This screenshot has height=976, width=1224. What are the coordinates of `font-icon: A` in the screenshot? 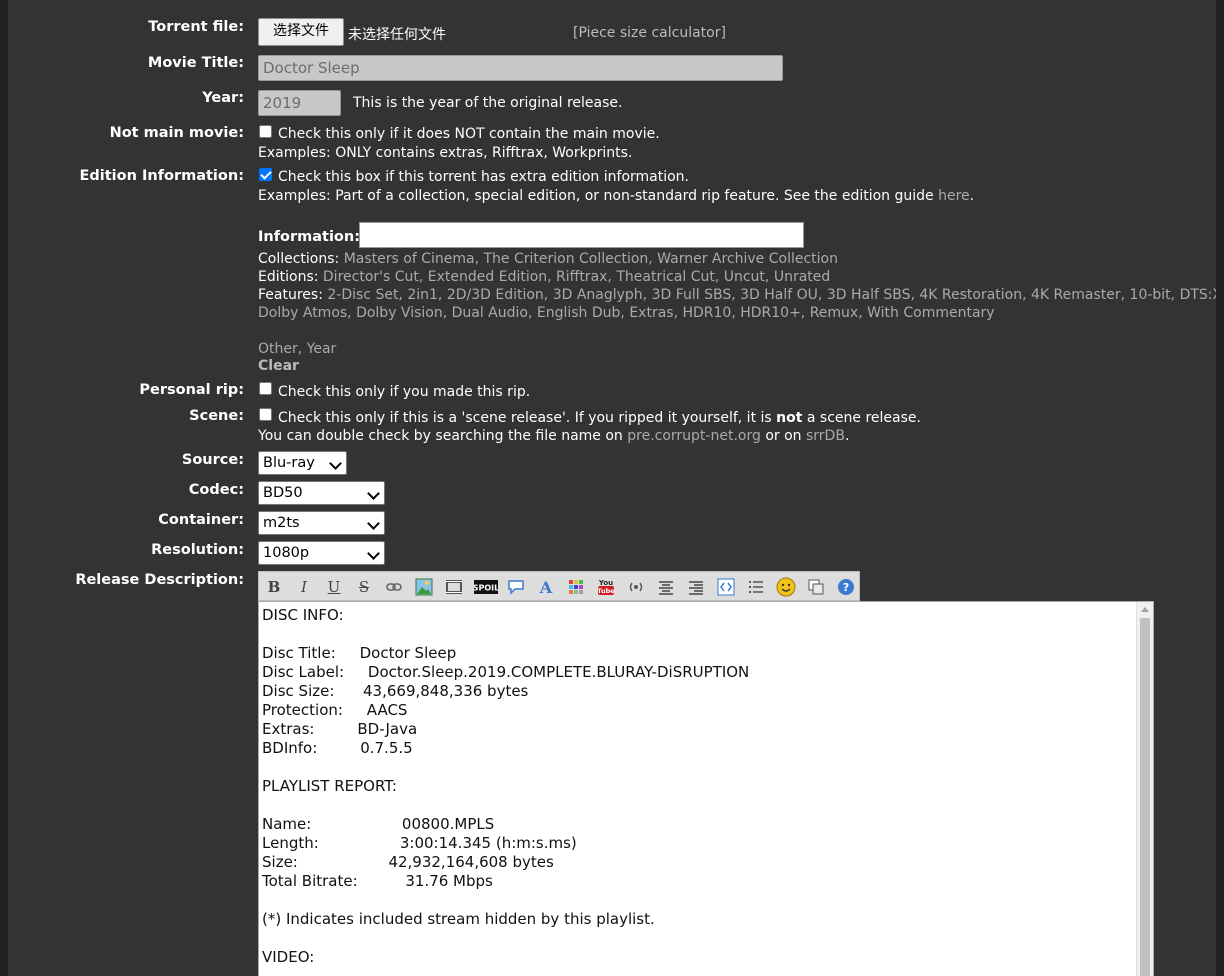 It's located at (546, 587).